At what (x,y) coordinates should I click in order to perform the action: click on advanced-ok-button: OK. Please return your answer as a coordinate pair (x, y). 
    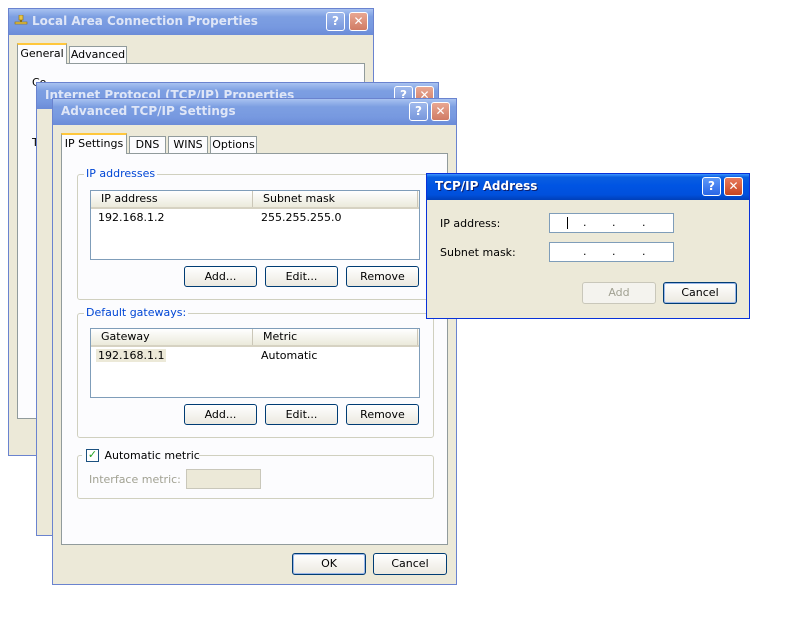
    Looking at the image, I should click on (329, 564).